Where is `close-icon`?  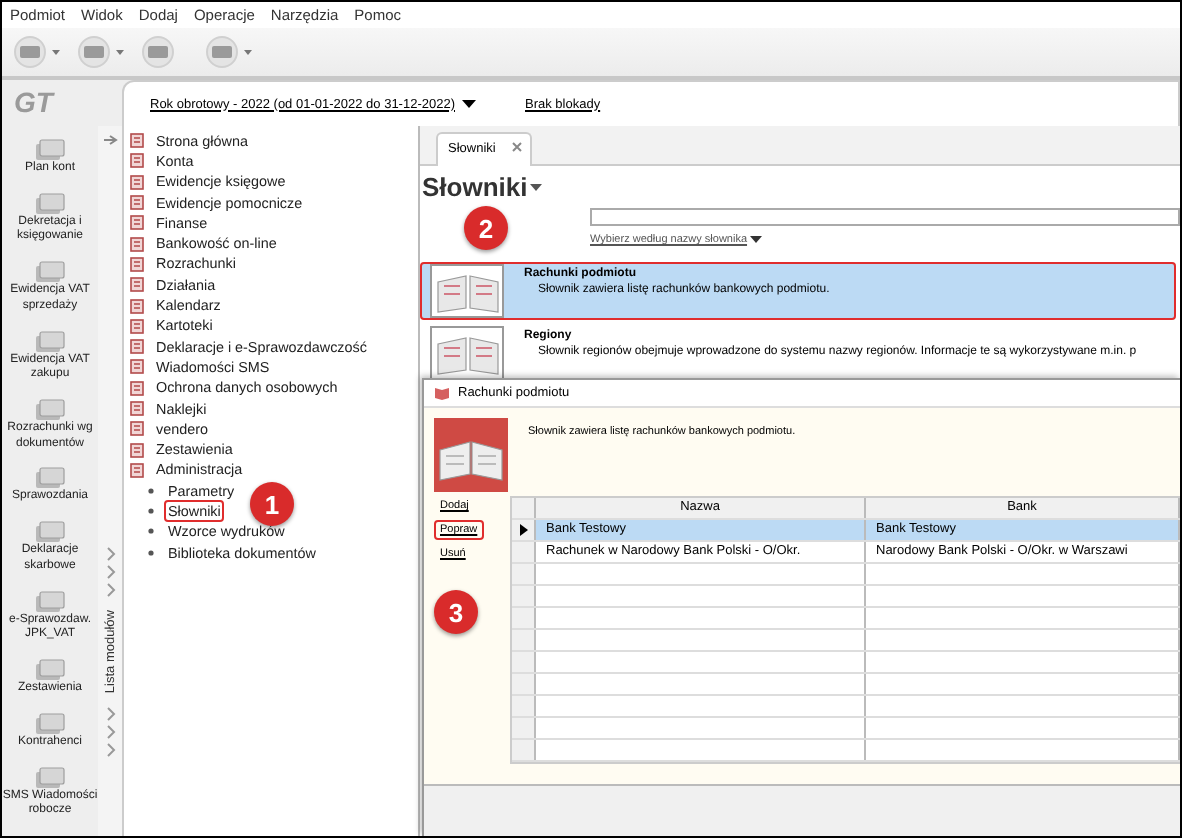 close-icon is located at coordinates (516, 147).